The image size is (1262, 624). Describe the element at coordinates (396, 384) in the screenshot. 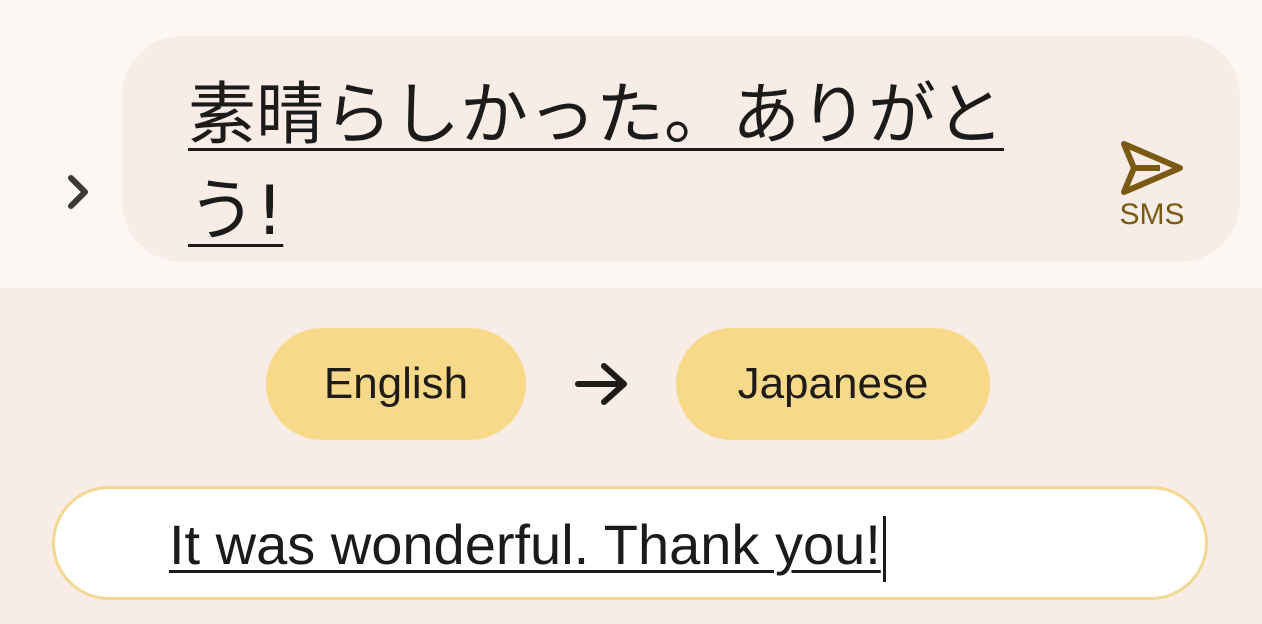

I see `source-language-button: English` at that location.